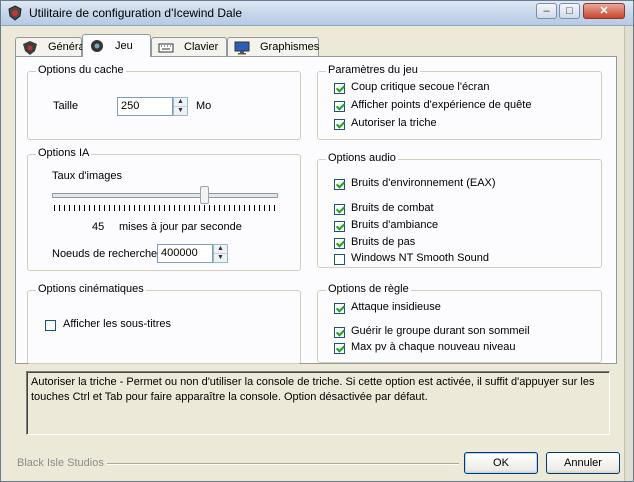  I want to click on tab-jeu: Jeu, so click(116, 45).